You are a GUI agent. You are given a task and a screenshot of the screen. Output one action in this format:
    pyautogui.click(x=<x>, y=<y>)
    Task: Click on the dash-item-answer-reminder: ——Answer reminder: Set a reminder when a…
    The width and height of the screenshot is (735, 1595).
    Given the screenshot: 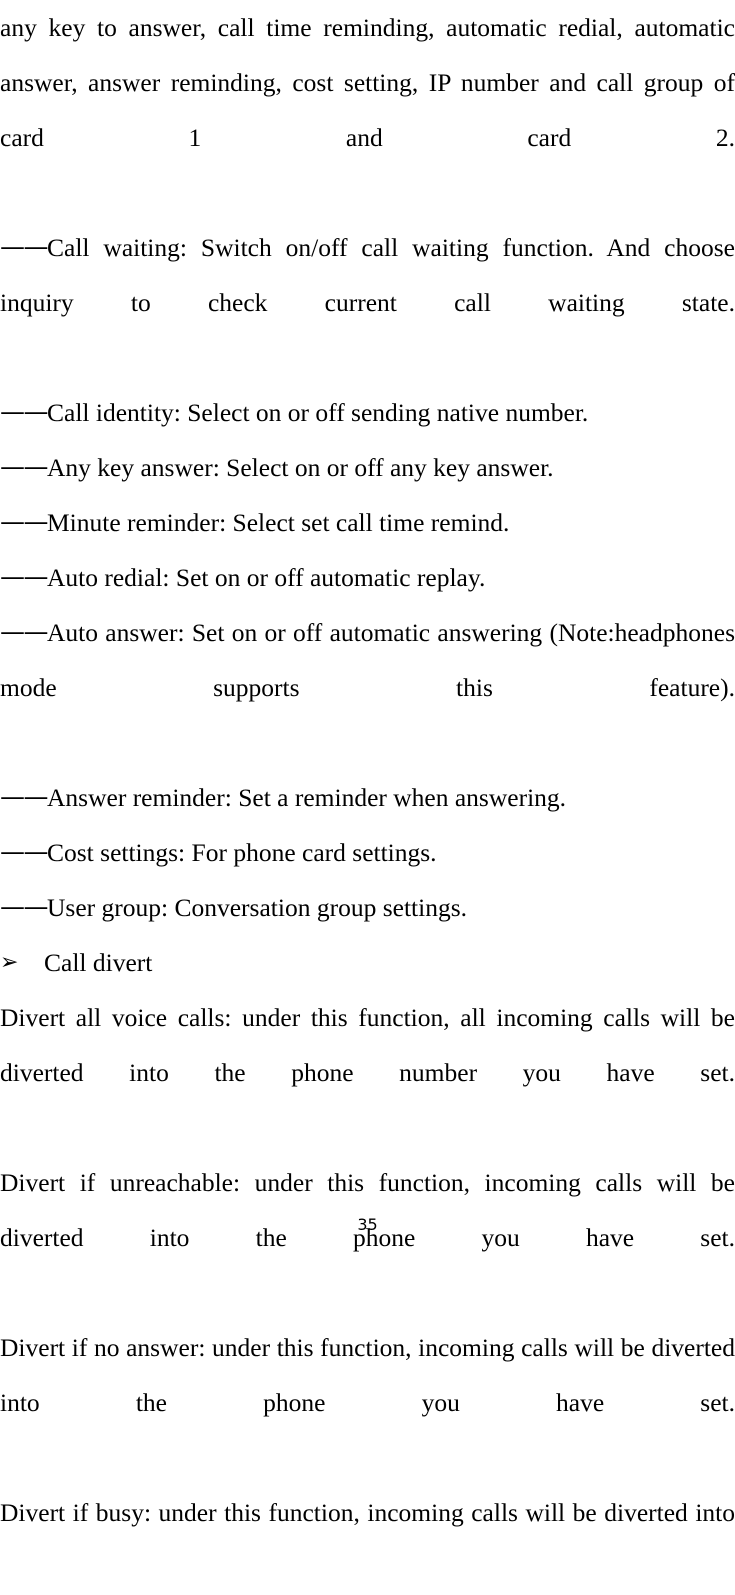 What is the action you would take?
    pyautogui.click(x=367, y=797)
    